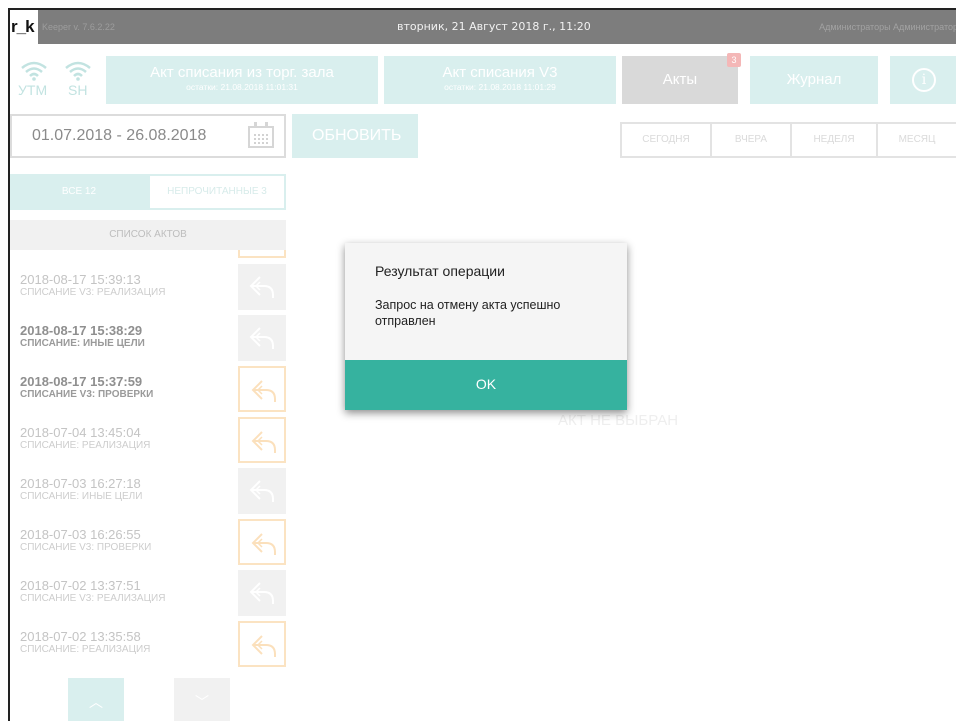 This screenshot has height=721, width=956. What do you see at coordinates (486, 385) in the screenshot?
I see `dialog-ok-button: OK` at bounding box center [486, 385].